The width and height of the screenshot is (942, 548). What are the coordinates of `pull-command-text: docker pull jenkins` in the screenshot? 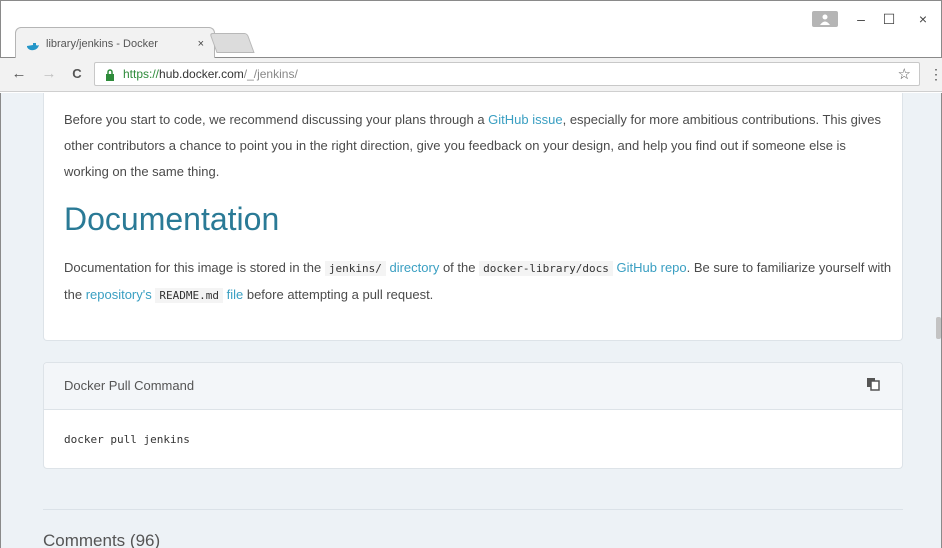 It's located at (127, 439).